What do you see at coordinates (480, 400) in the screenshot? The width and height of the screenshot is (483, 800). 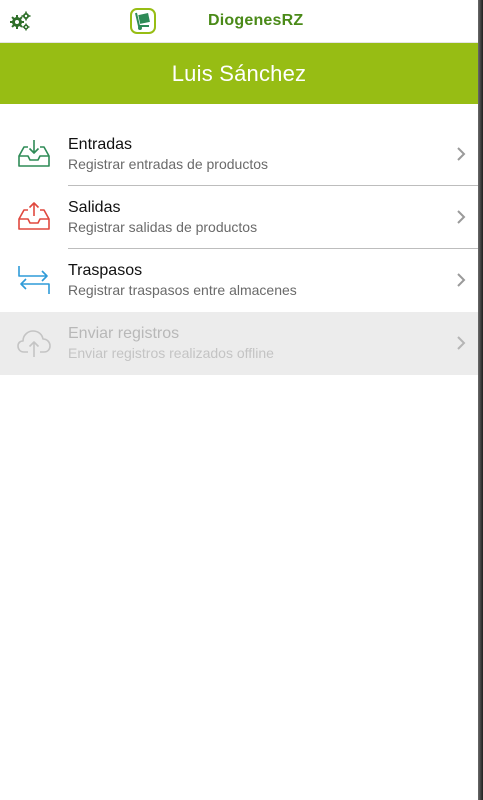 I see `window-edge` at bounding box center [480, 400].